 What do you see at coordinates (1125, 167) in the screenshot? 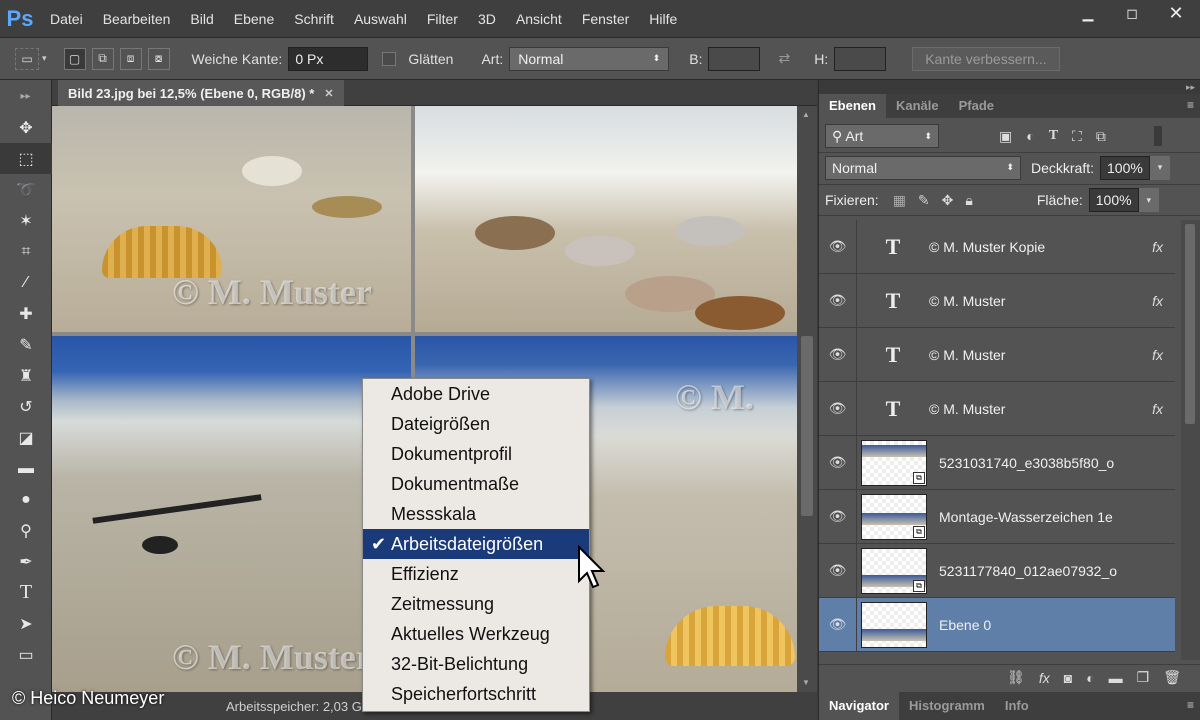
I see `opacity-input: 100%` at bounding box center [1125, 167].